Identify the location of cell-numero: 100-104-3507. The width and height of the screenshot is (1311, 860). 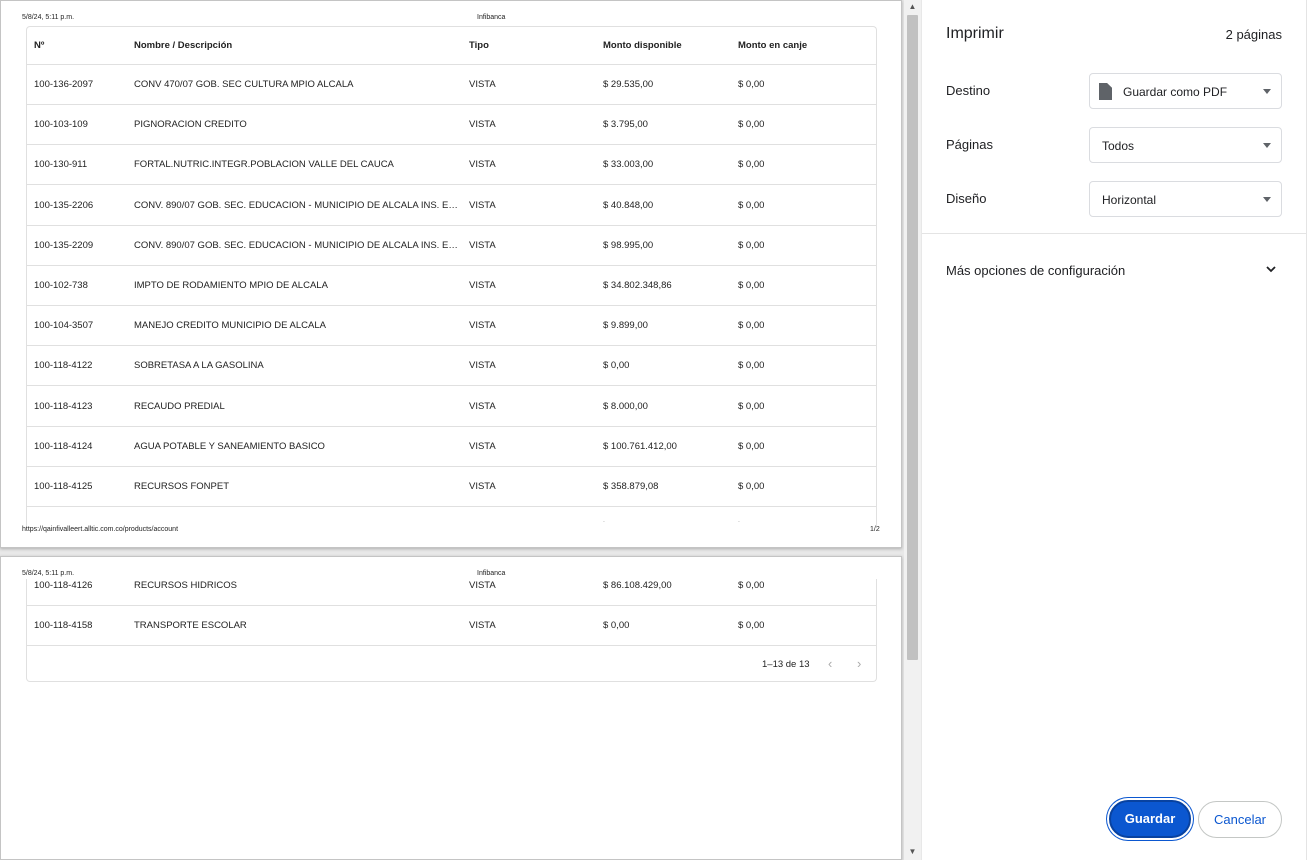
(64, 326).